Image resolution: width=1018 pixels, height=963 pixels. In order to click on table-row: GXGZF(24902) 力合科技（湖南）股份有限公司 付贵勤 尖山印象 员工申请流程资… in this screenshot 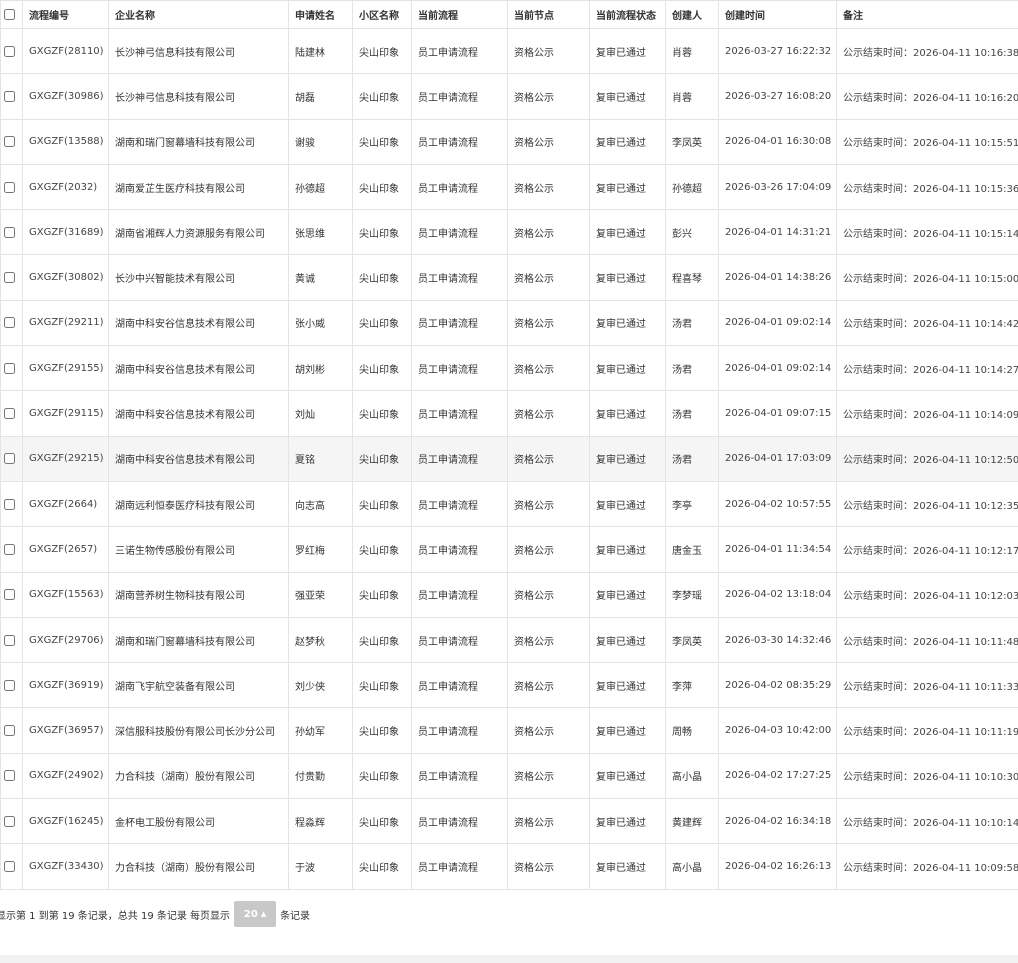, I will do `click(509, 776)`.